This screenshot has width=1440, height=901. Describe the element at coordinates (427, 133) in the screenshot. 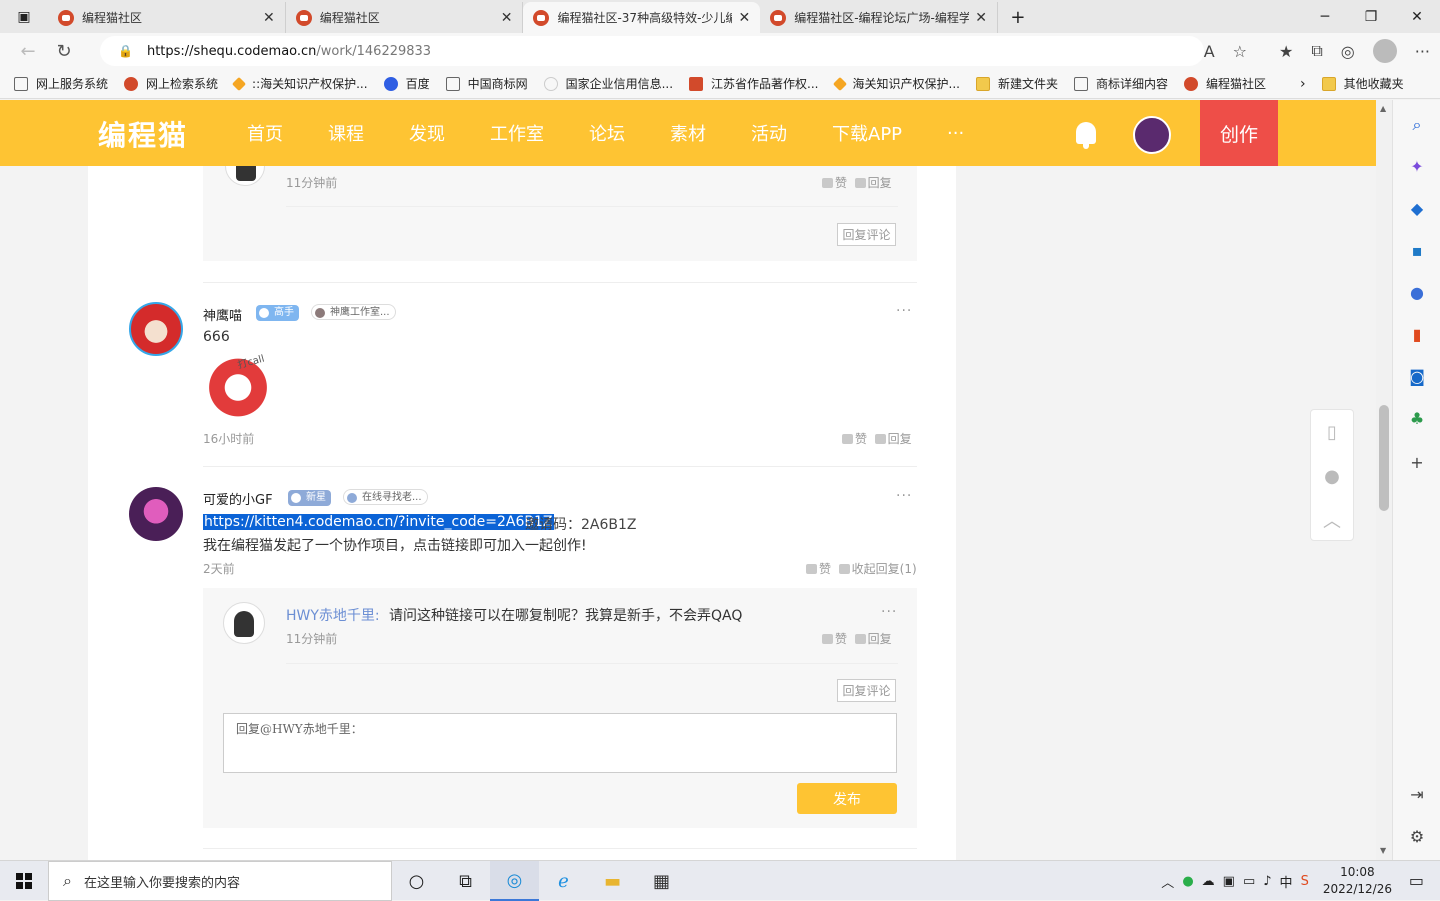

I see `nav-discover: 发现` at that location.